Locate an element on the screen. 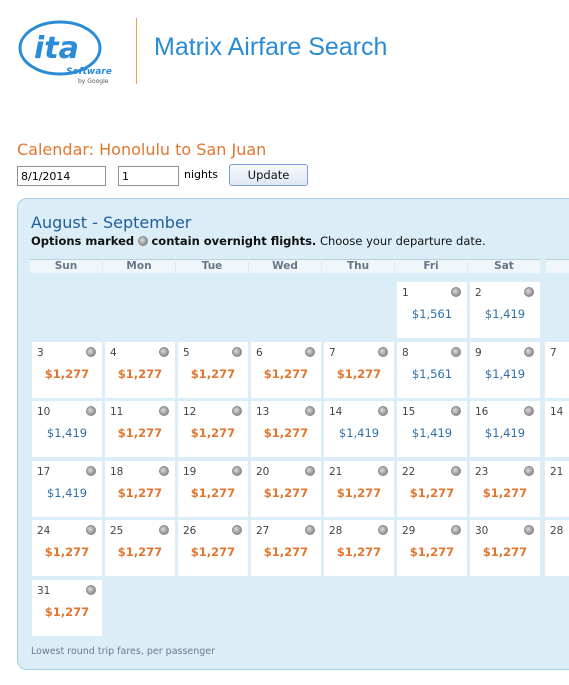 The height and width of the screenshot is (685, 569). day-cell-3: 3 $1,277 is located at coordinates (67, 369).